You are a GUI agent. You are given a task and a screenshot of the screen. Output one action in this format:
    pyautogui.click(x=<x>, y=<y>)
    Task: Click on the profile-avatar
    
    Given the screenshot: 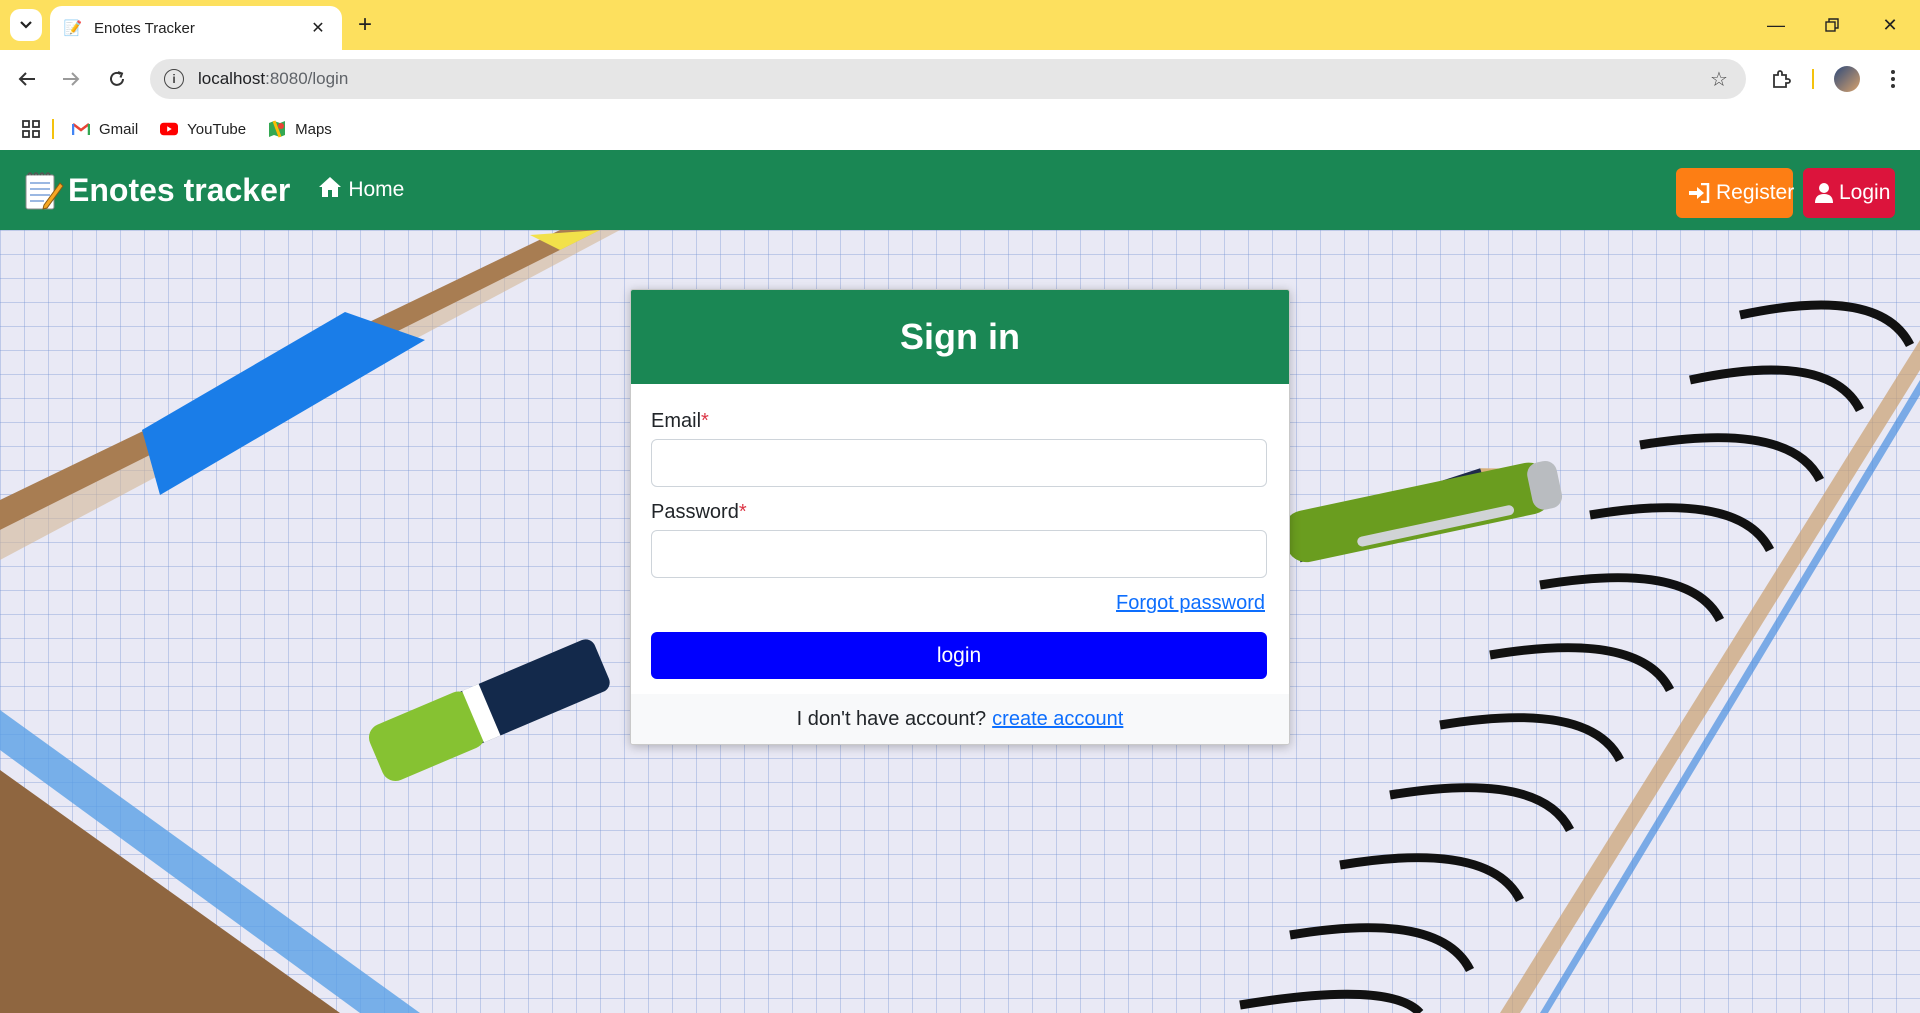 What is the action you would take?
    pyautogui.click(x=1847, y=79)
    